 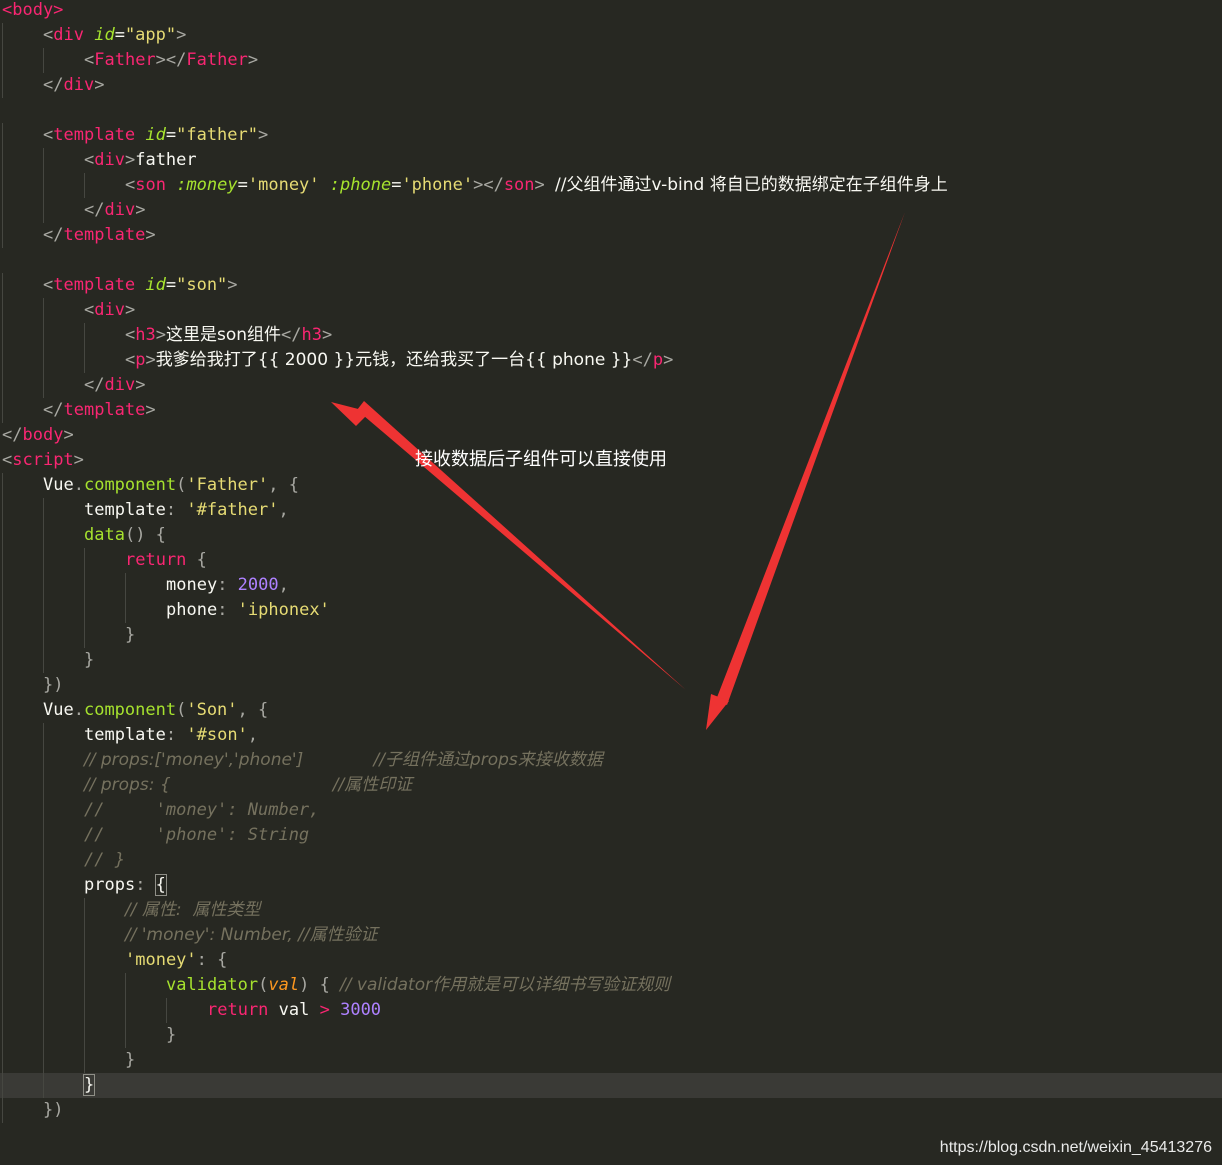 I want to click on arrow-to-props, so click(x=810, y=458).